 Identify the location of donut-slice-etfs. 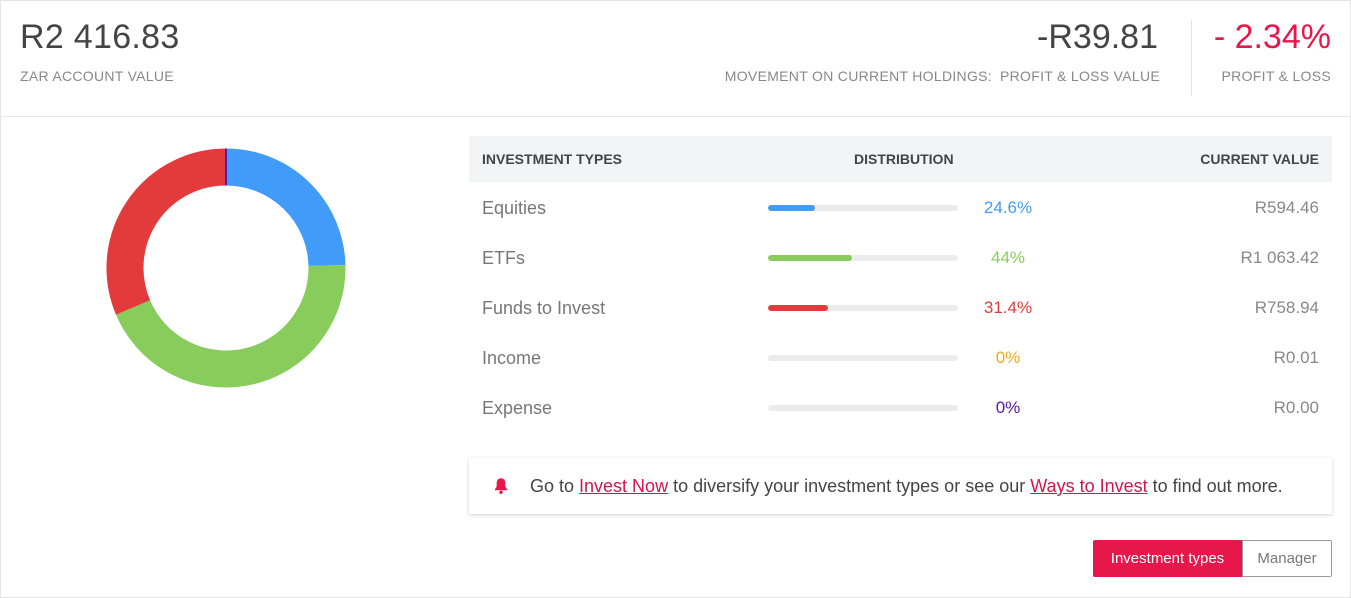
(231, 326).